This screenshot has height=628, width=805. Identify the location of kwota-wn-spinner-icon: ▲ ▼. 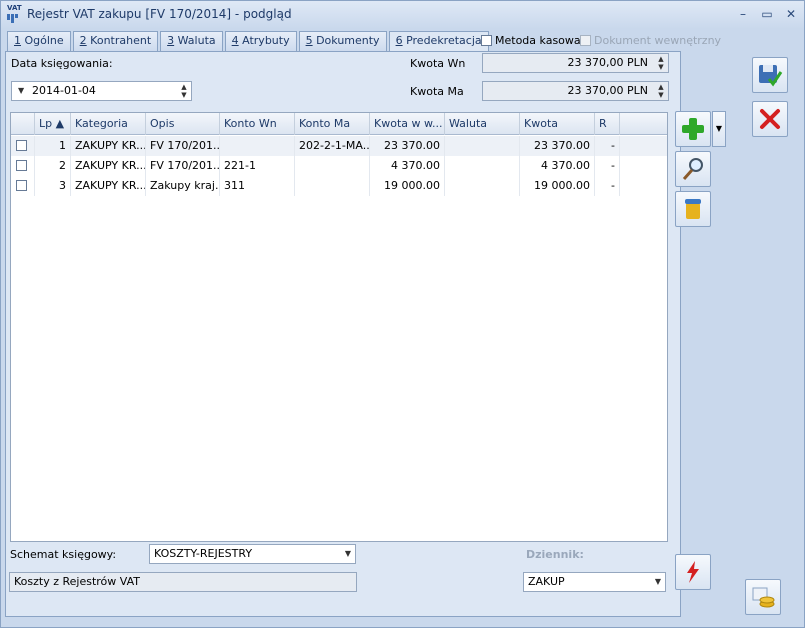
(661, 63).